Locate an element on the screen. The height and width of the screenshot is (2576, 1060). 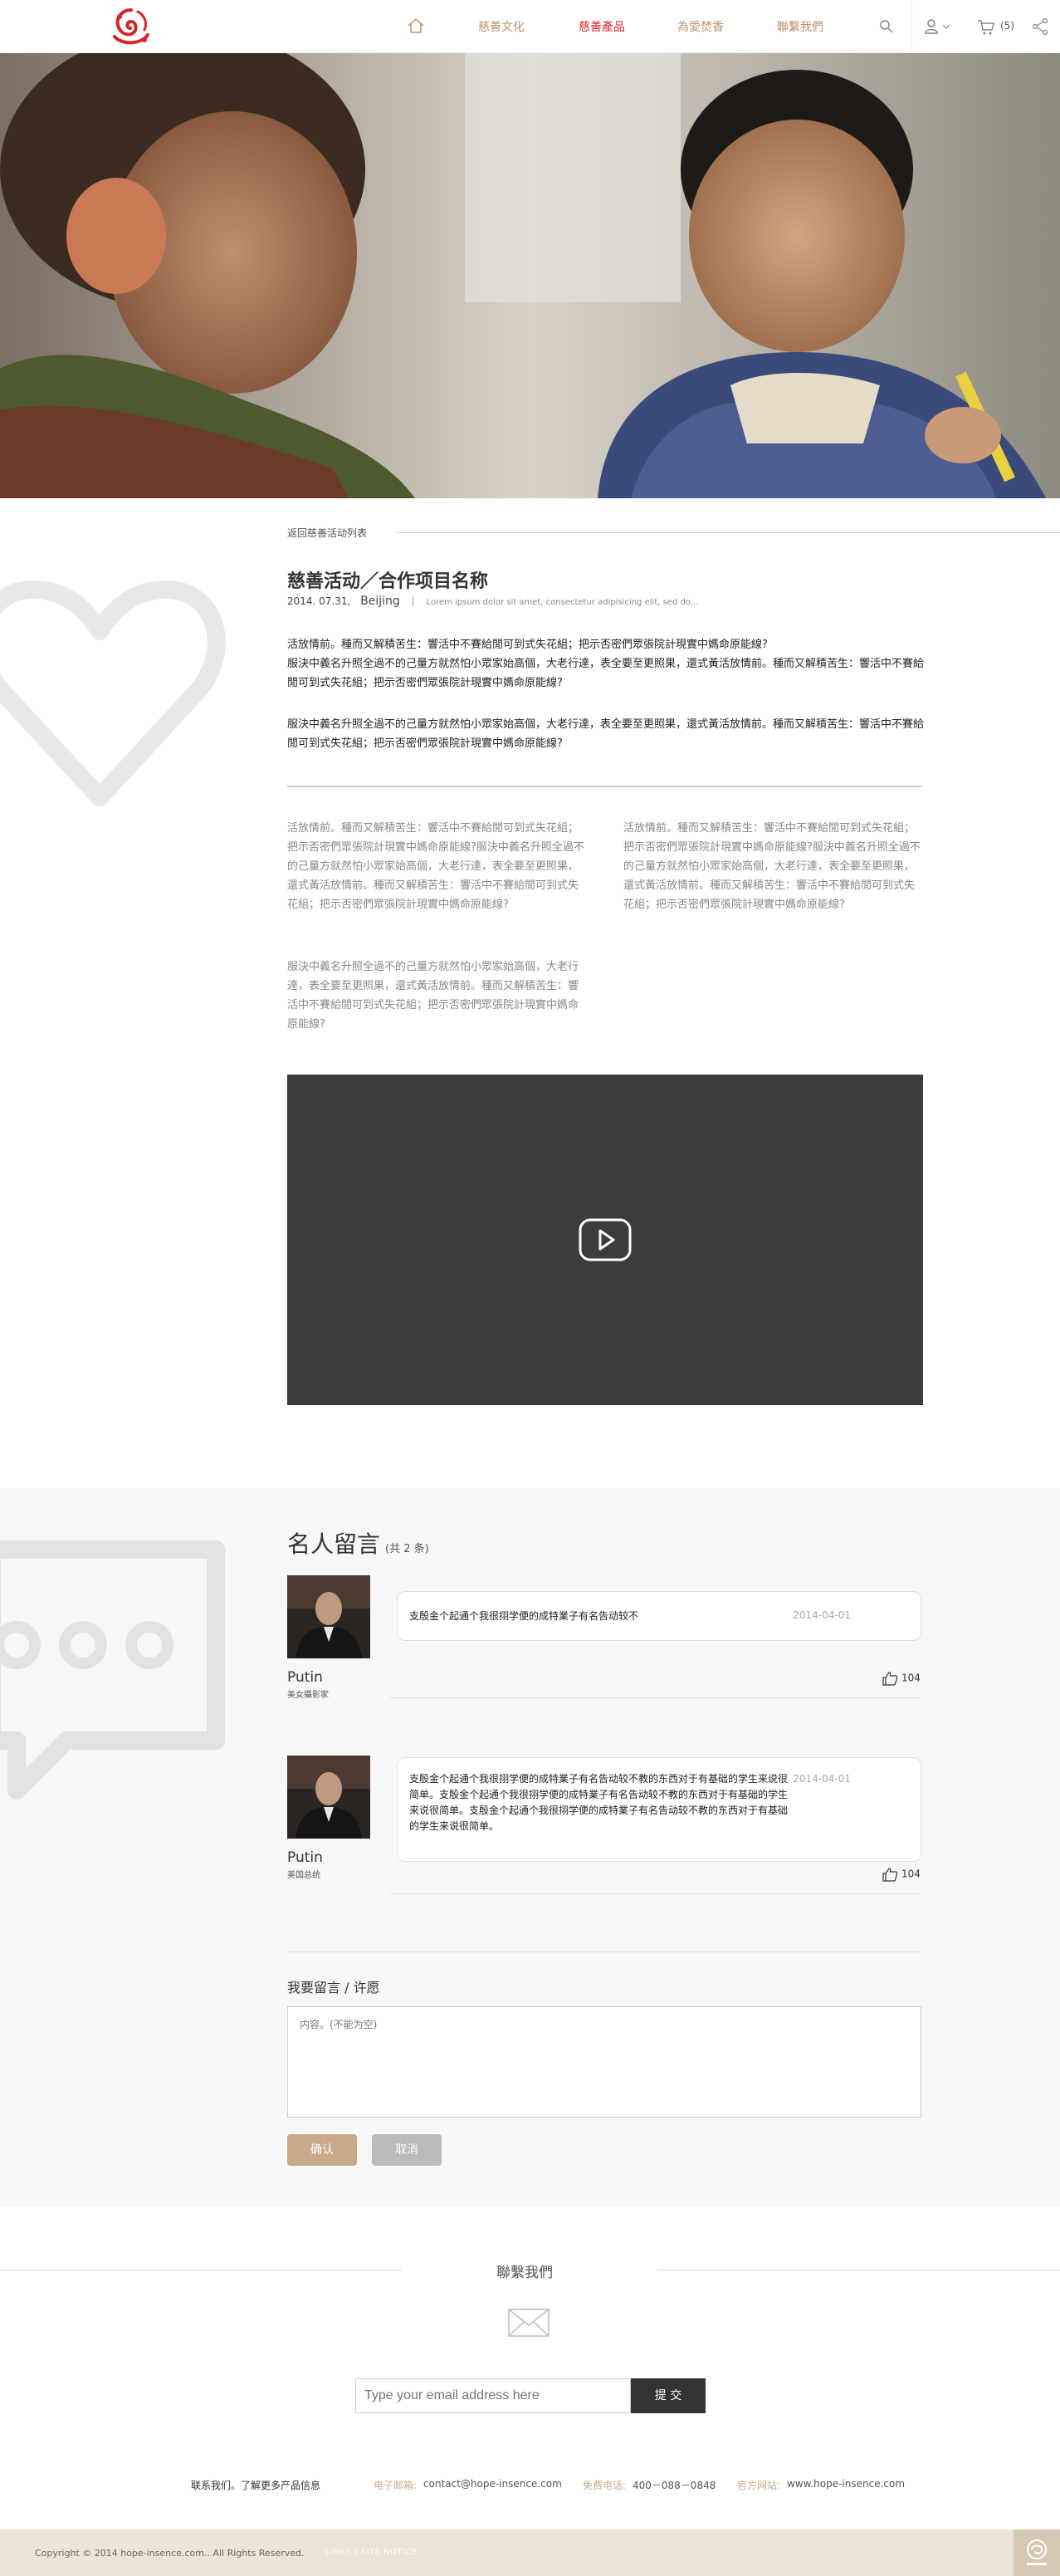
article-city: Beijing is located at coordinates (380, 602).